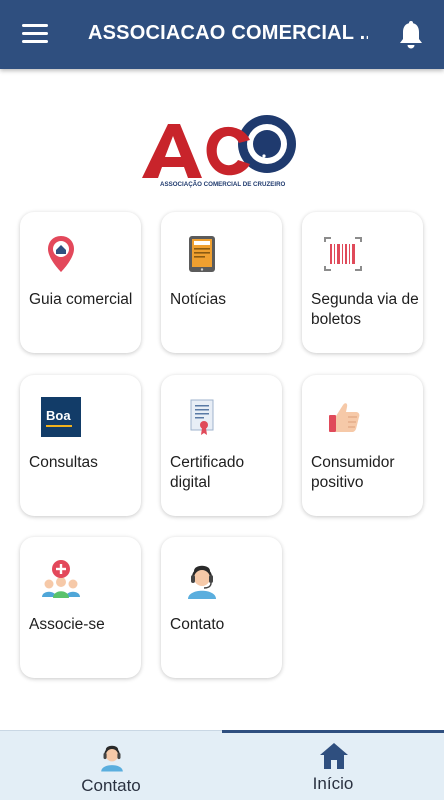  What do you see at coordinates (80, 282) in the screenshot?
I see `guia-comercial-card: Guia comercial` at bounding box center [80, 282].